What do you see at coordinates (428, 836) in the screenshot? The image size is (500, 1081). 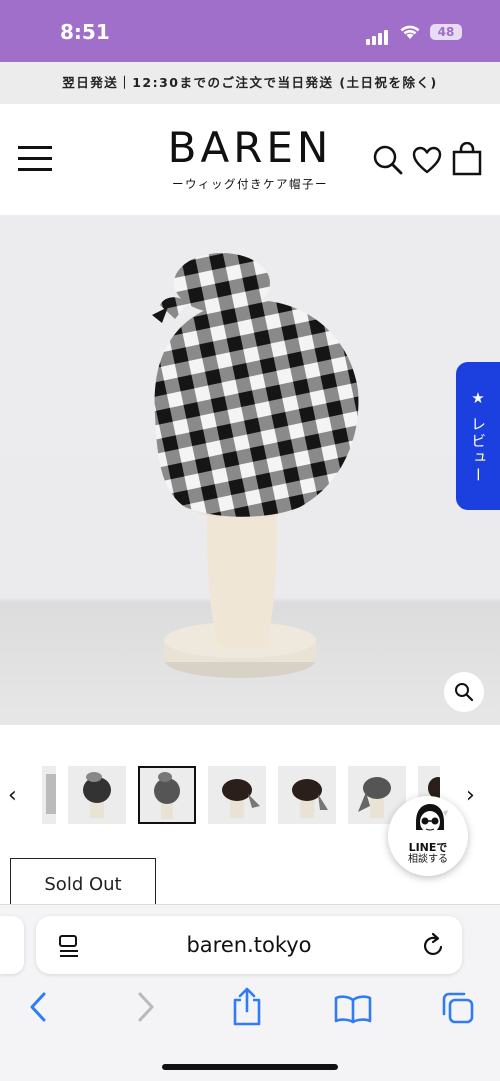 I see `line-chat-button: LINEで 相談する` at bounding box center [428, 836].